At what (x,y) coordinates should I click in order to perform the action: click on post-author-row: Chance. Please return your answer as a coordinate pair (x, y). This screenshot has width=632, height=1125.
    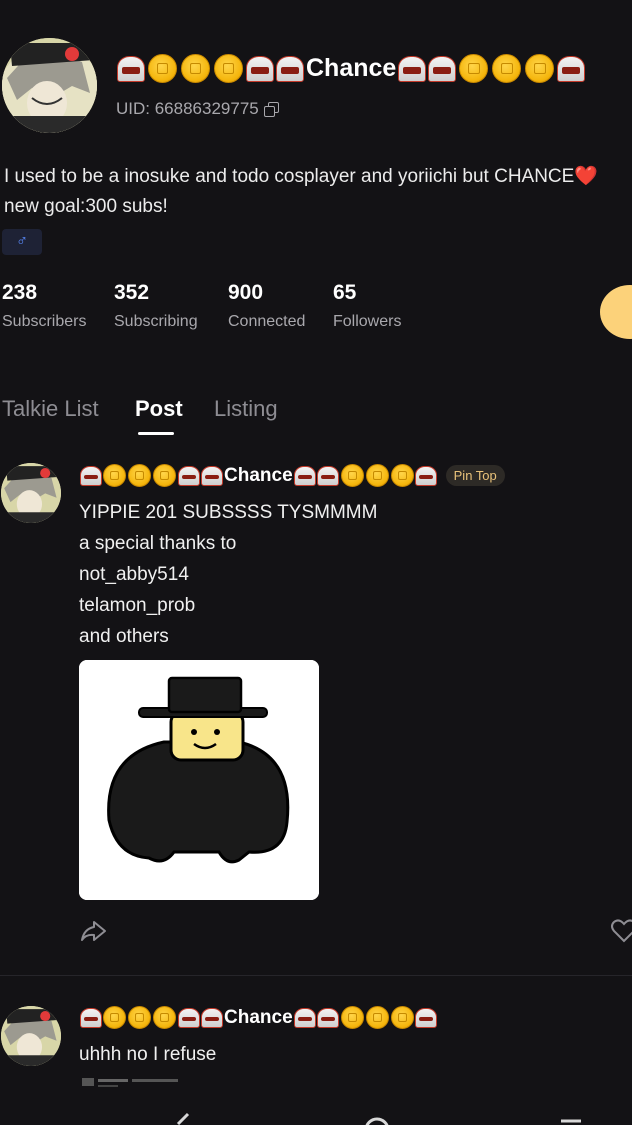
    Looking at the image, I should click on (258, 1017).